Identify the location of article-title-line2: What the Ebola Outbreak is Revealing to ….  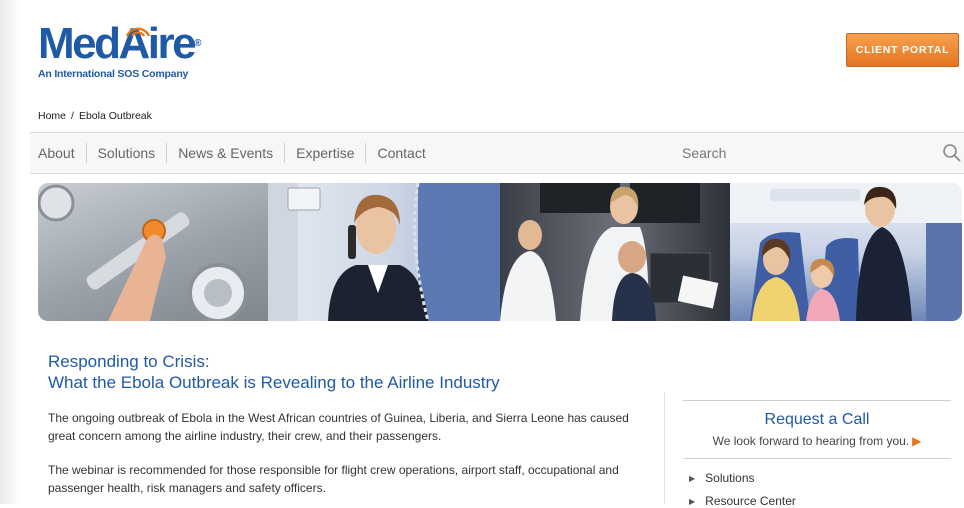
(274, 382).